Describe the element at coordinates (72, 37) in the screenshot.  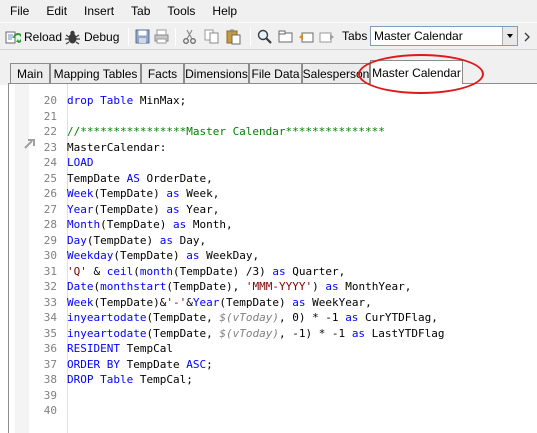
I see `bug-icon` at that location.